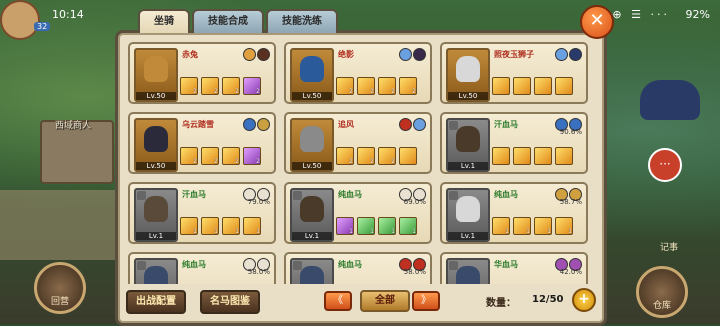  Describe the element at coordinates (59, 302) in the screenshot. I see `return-camp-label: 回营` at that location.